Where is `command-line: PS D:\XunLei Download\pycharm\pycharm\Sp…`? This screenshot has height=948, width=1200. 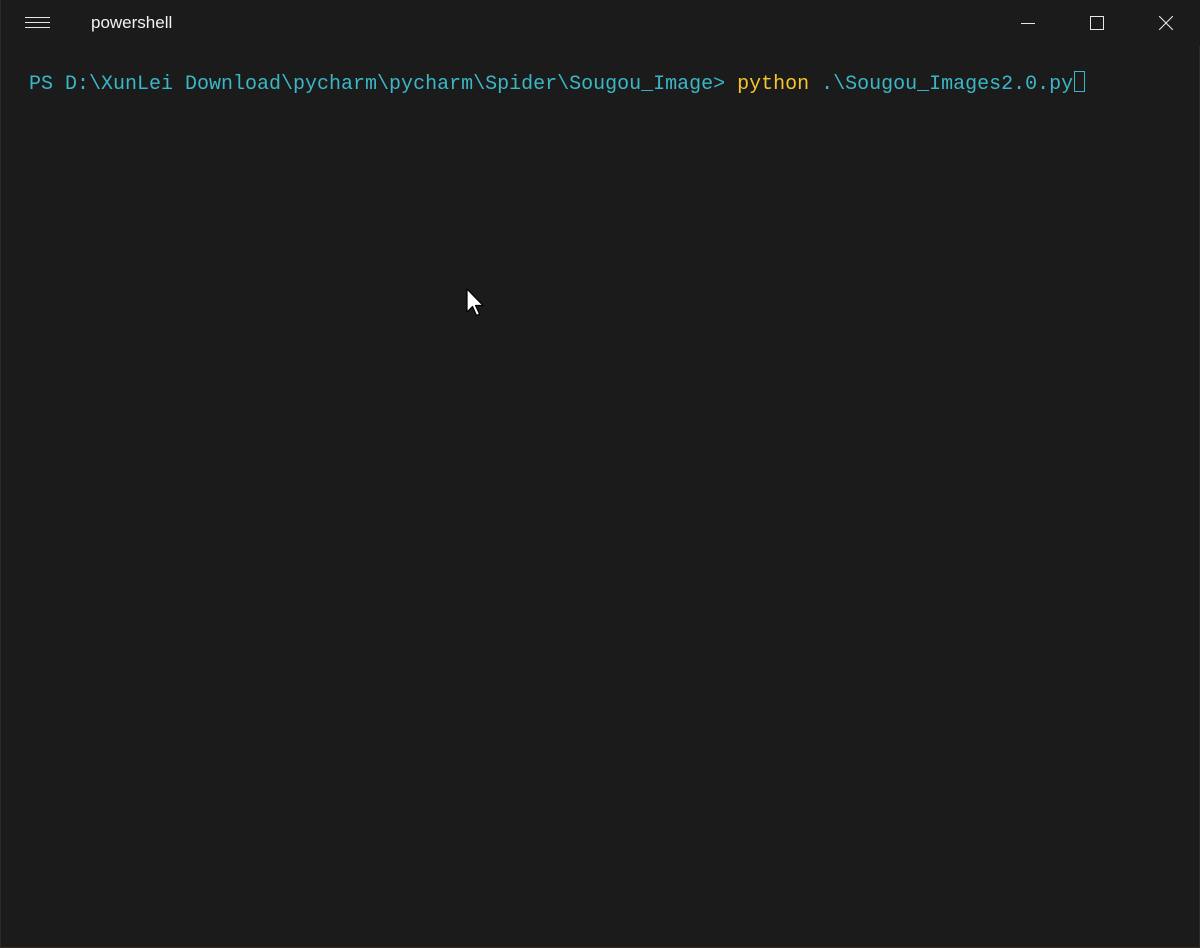
command-line: PS D:\XunLei Download\pycharm\pycharm\Sp… is located at coordinates (557, 84).